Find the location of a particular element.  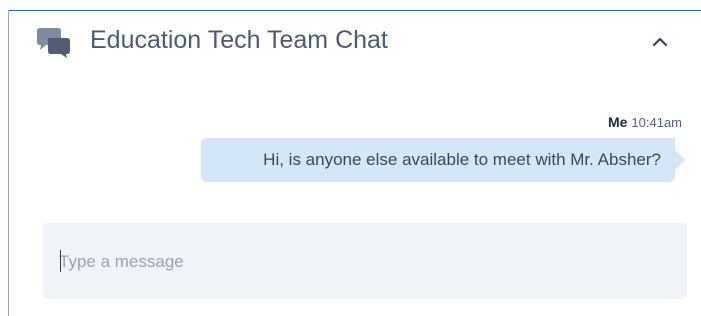

message-sender: Me is located at coordinates (617, 122).